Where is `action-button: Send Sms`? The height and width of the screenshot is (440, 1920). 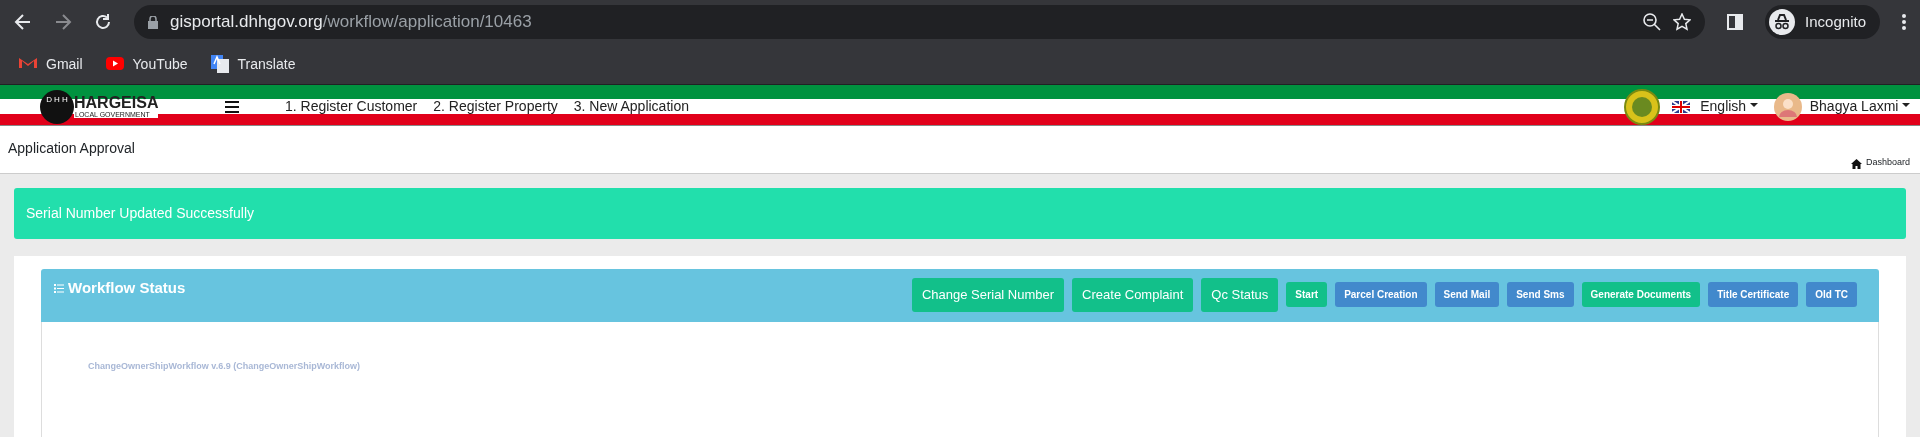 action-button: Send Sms is located at coordinates (1540, 295).